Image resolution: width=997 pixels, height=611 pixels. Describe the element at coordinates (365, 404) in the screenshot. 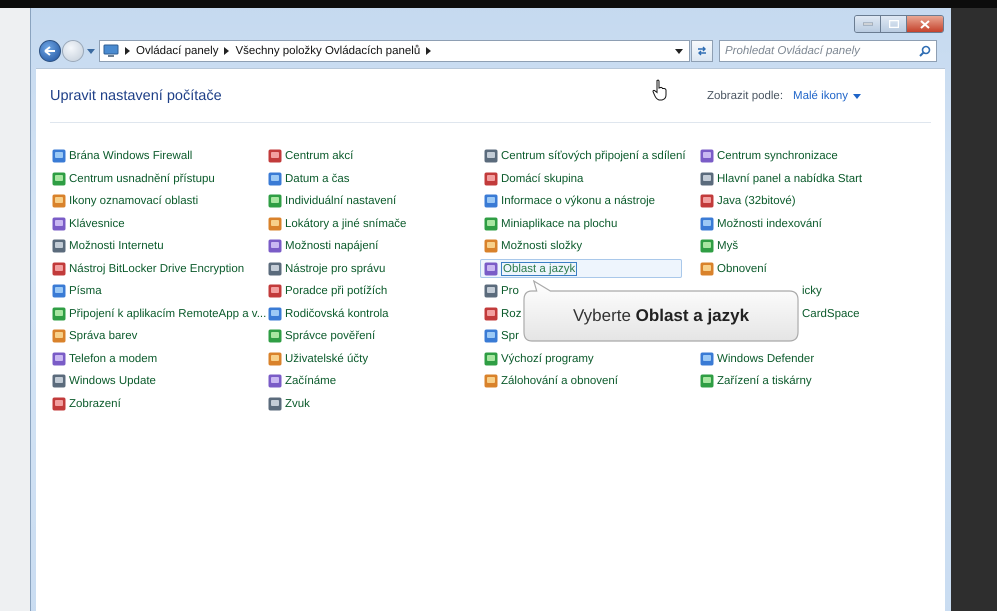

I see `control-panel-item: Zvuk` at that location.